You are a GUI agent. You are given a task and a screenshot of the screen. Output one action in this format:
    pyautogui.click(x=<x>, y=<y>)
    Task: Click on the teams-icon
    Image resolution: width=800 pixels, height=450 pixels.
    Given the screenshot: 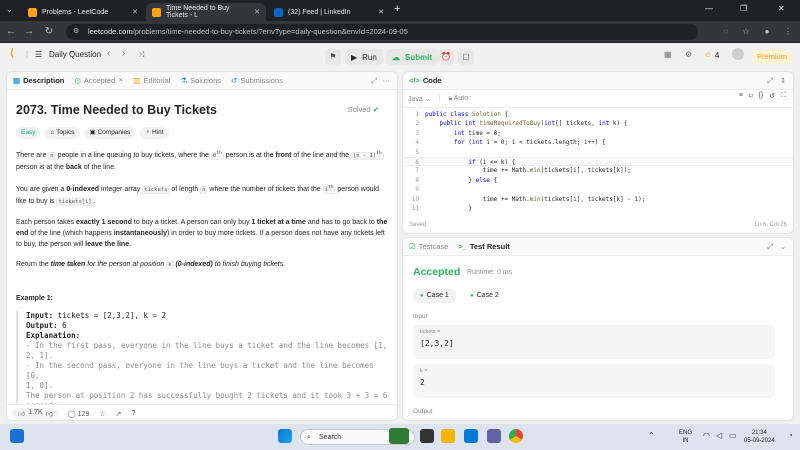 What is the action you would take?
    pyautogui.click(x=494, y=436)
    